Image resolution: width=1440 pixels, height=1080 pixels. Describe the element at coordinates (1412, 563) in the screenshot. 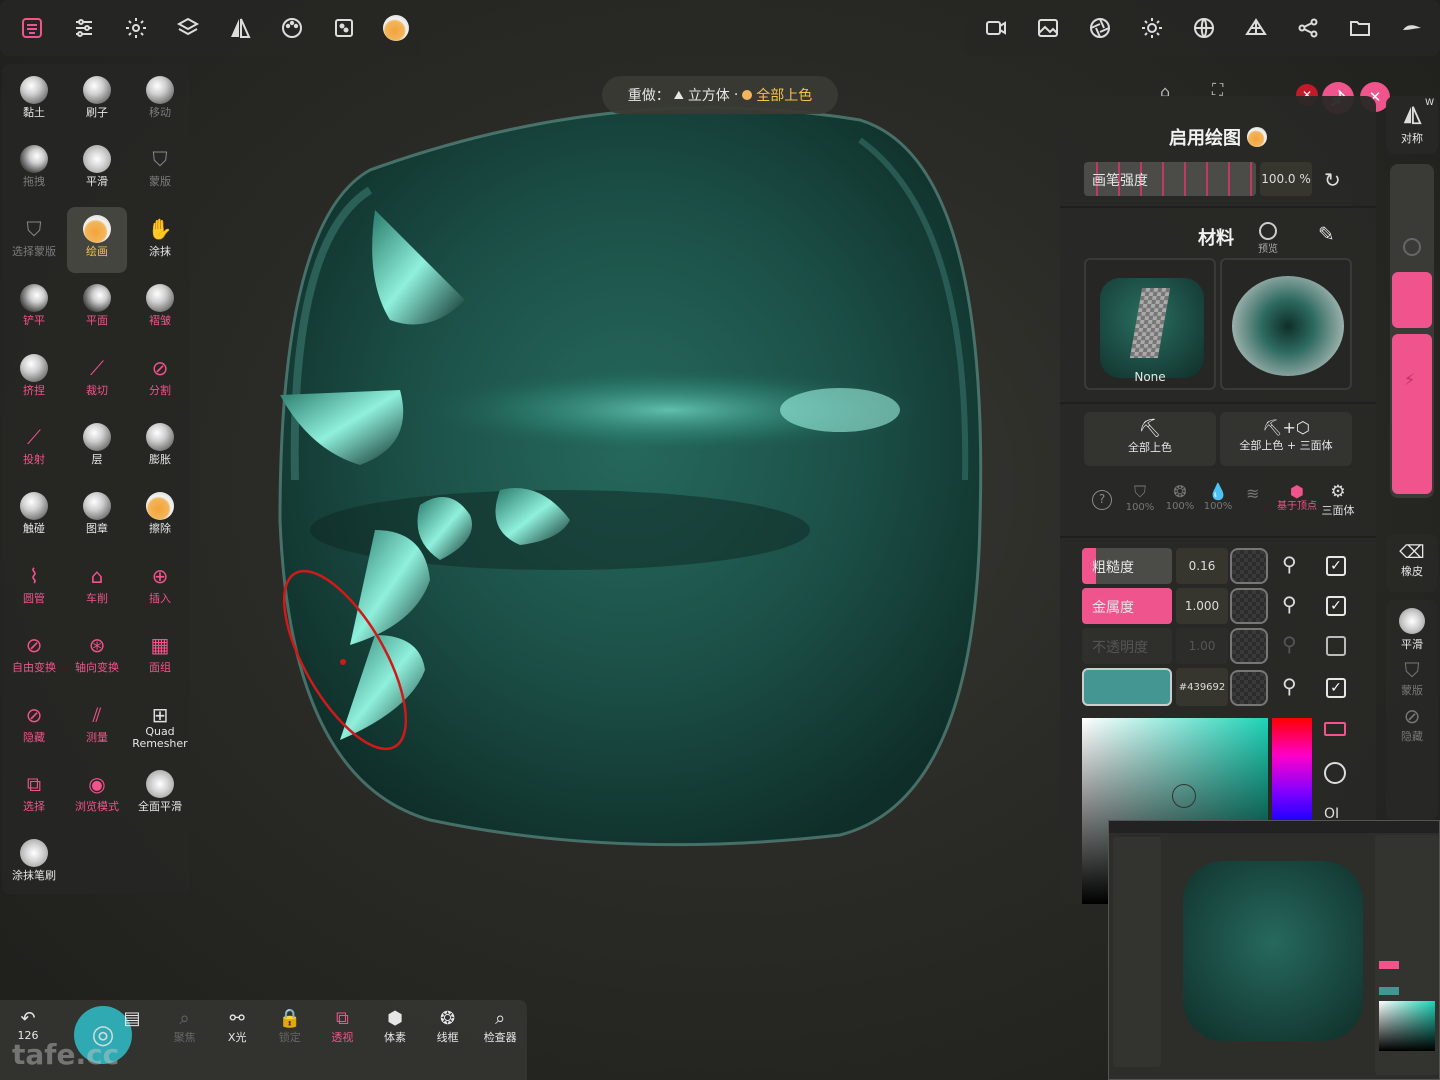

I see `eraser-button: ⌫ 橡皮` at that location.